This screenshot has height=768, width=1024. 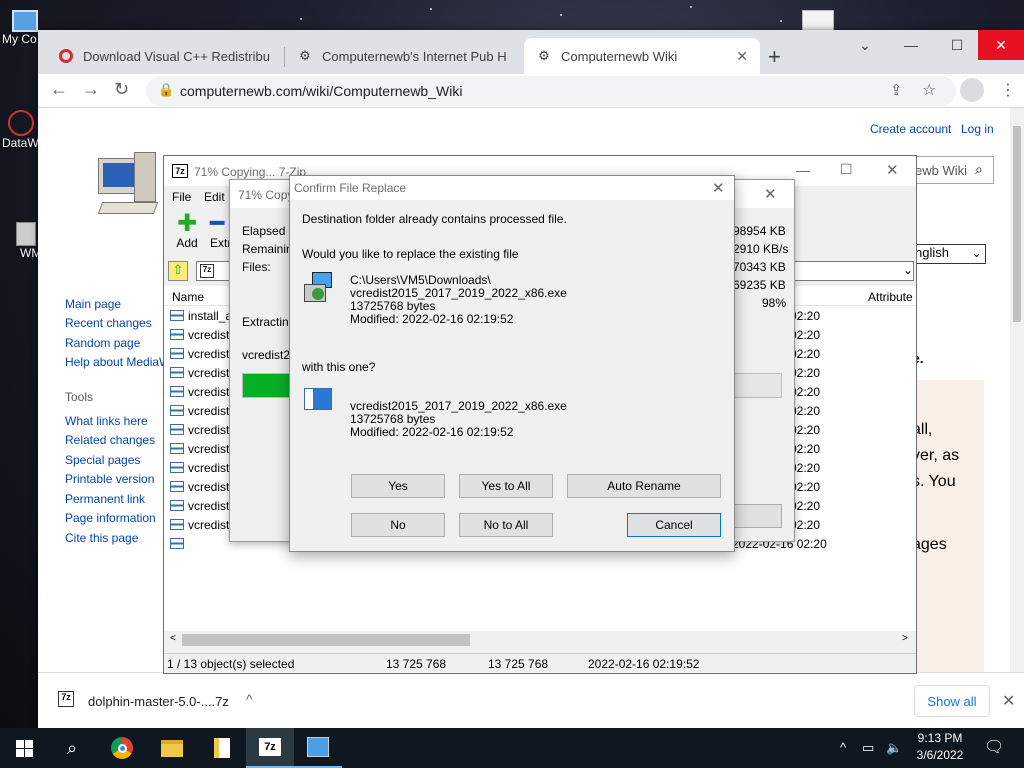 What do you see at coordinates (172, 748) in the screenshot?
I see `taskbar-explorer` at bounding box center [172, 748].